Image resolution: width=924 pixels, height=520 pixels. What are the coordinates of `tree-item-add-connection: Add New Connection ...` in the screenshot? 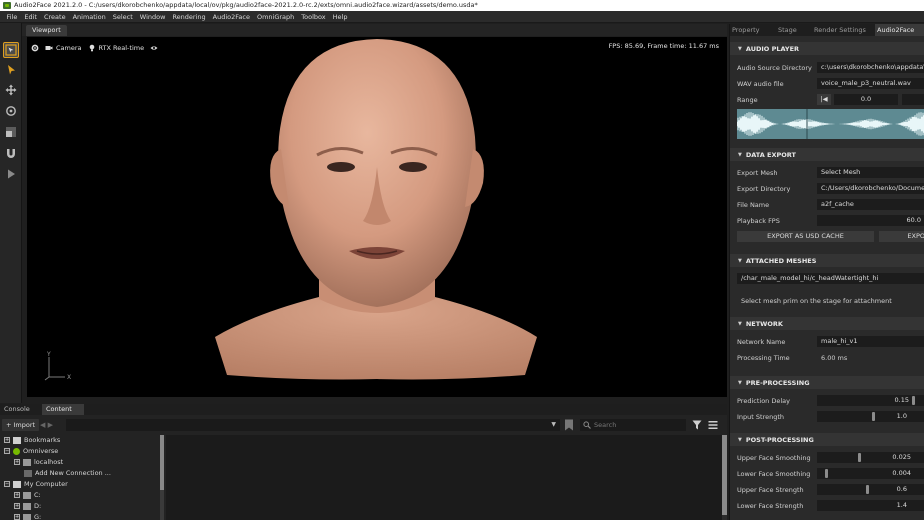 It's located at (67, 473).